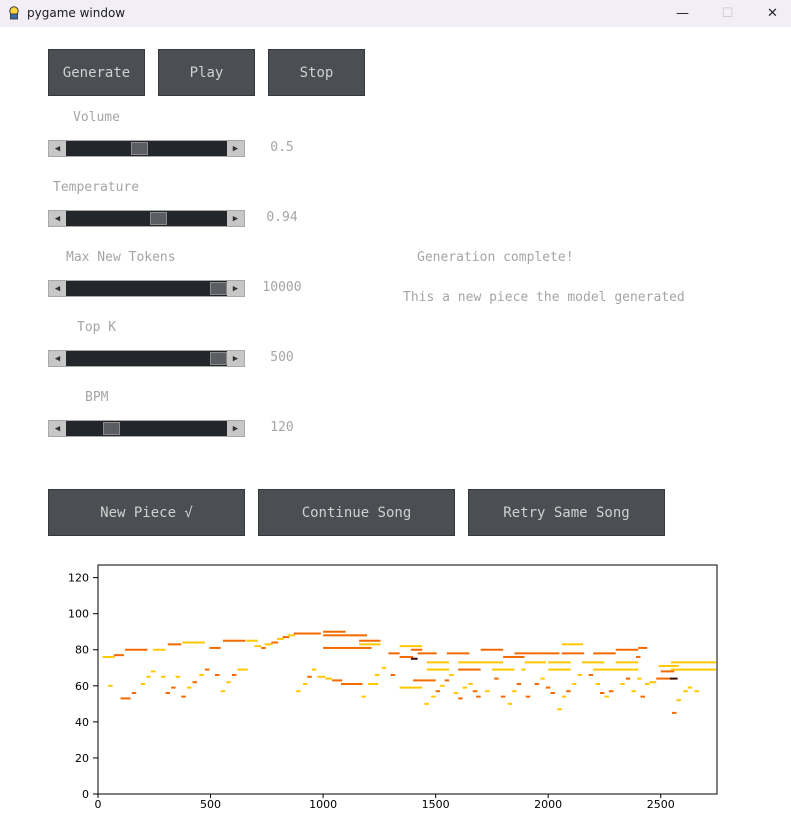 The width and height of the screenshot is (791, 826). Describe the element at coordinates (661, 804) in the screenshot. I see `x-tick-label: 2500` at that location.